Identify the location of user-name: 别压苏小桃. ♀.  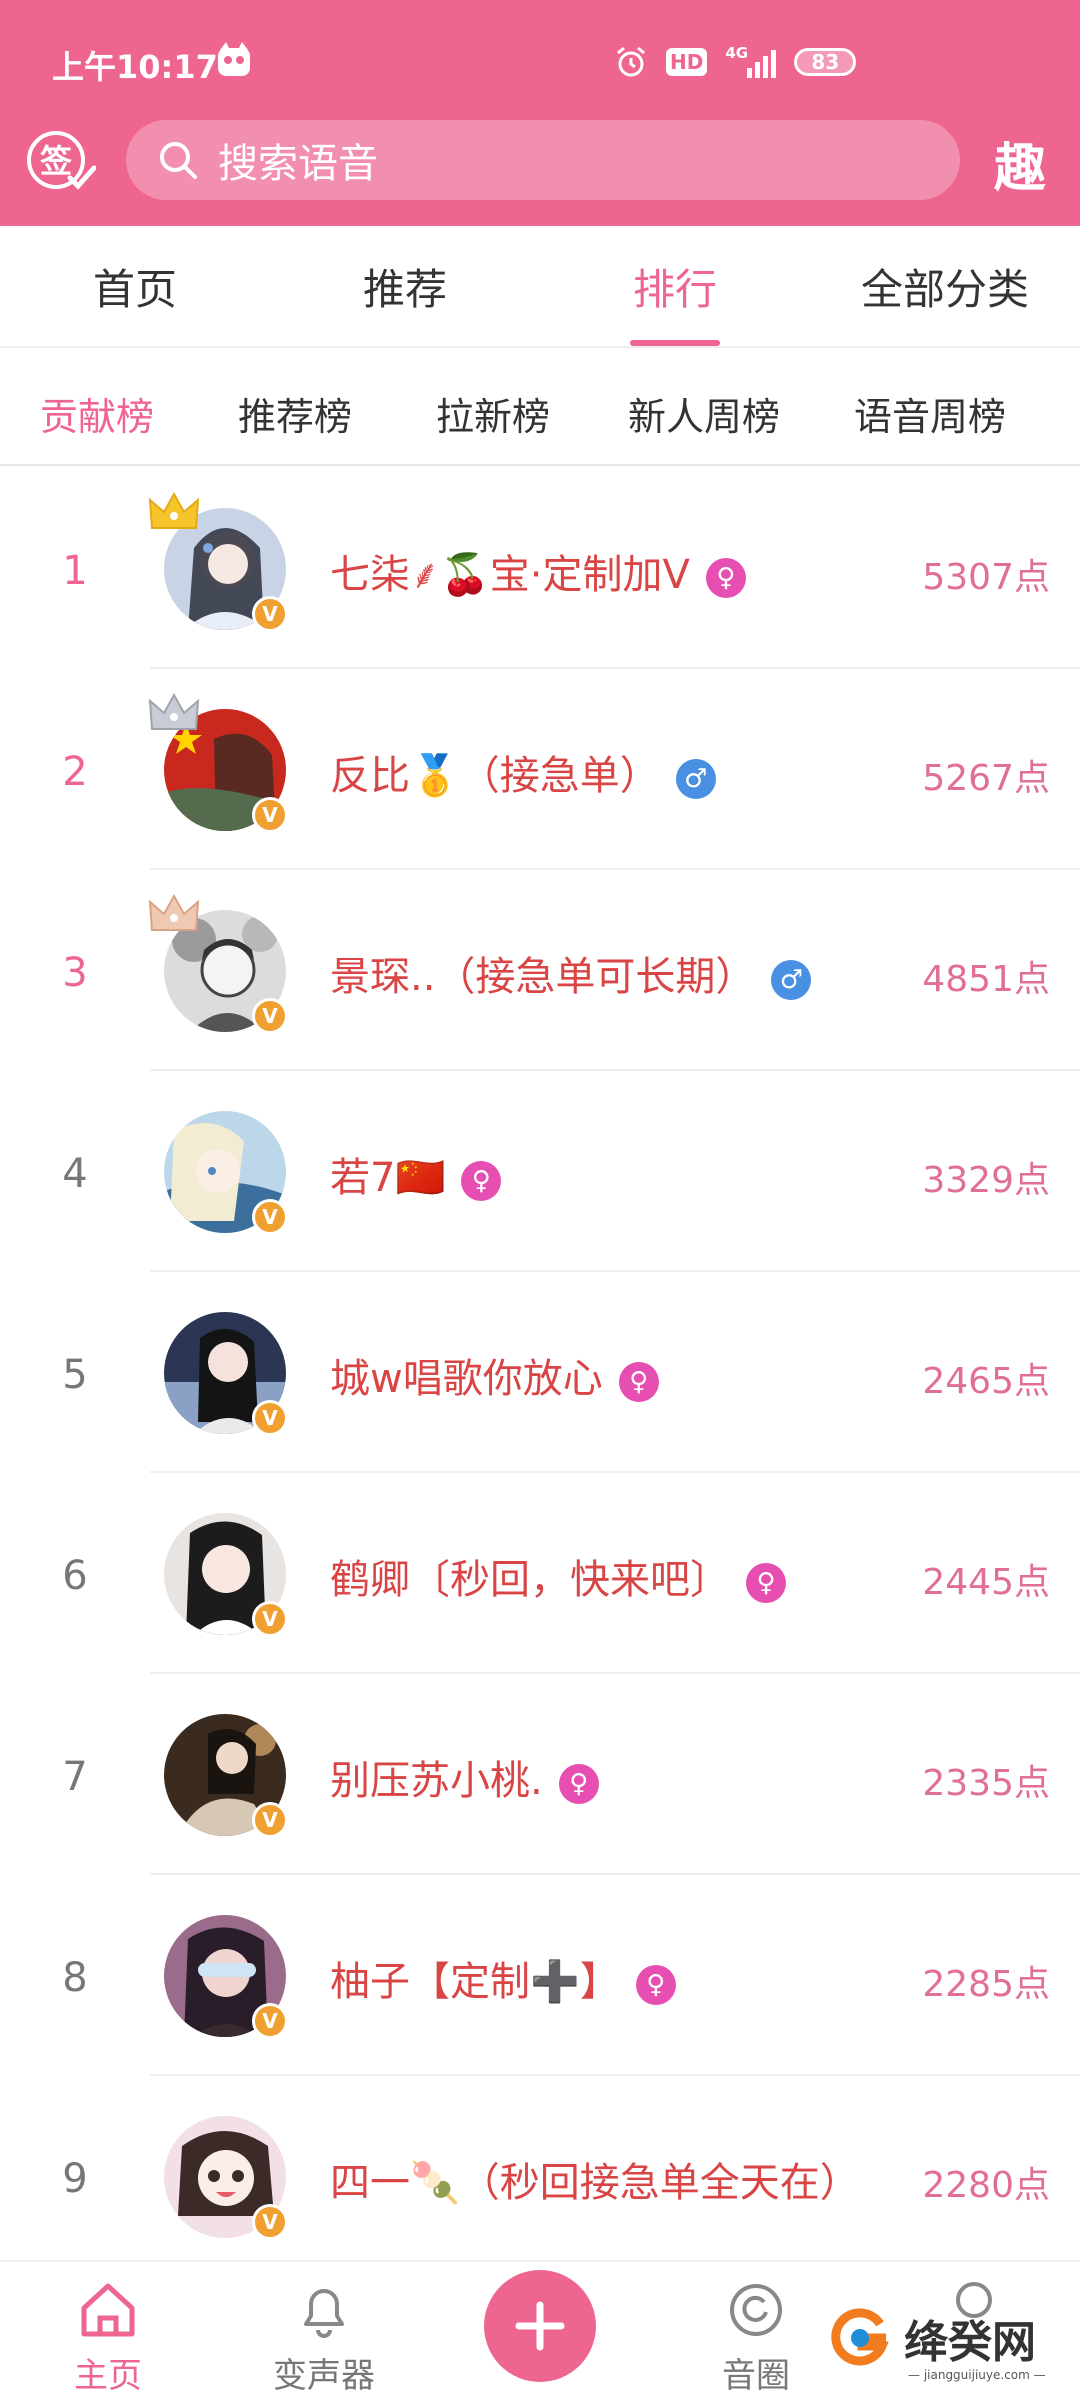
(464, 1777).